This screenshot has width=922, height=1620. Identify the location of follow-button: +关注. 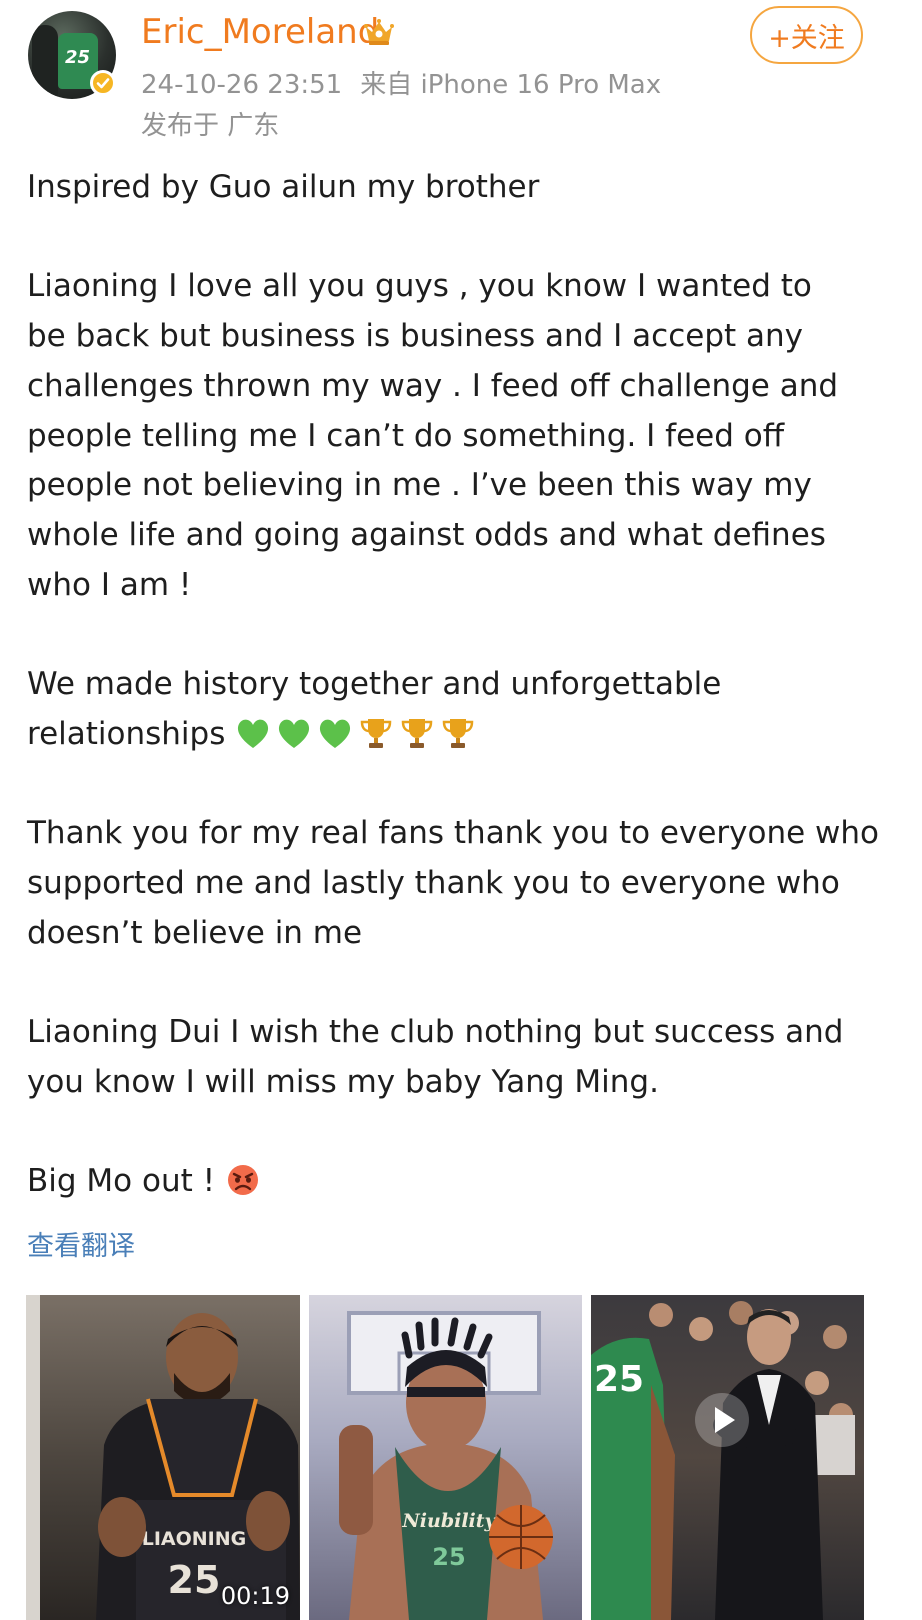
(806, 35).